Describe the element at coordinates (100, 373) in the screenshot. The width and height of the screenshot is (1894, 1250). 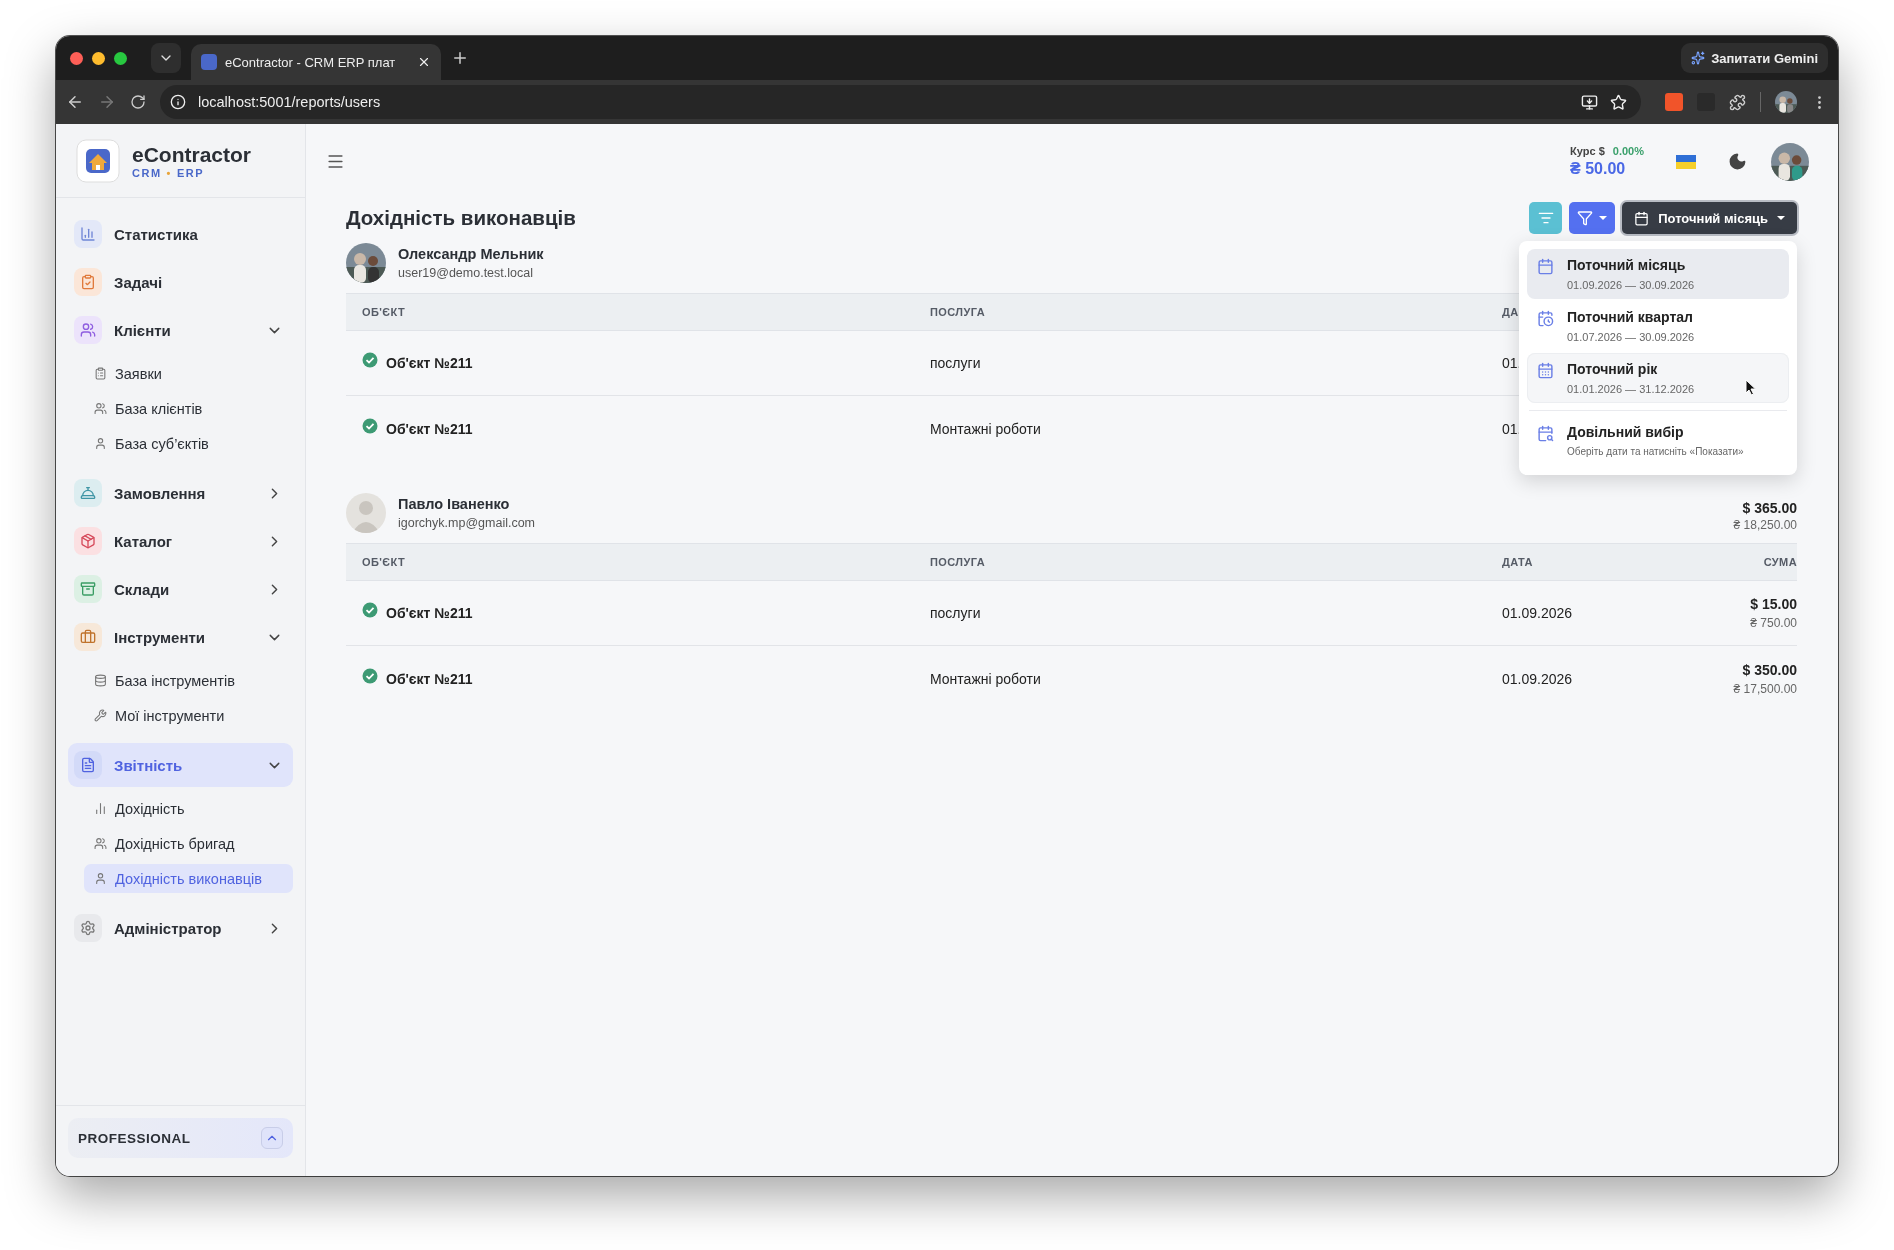
I see `list-icon` at that location.